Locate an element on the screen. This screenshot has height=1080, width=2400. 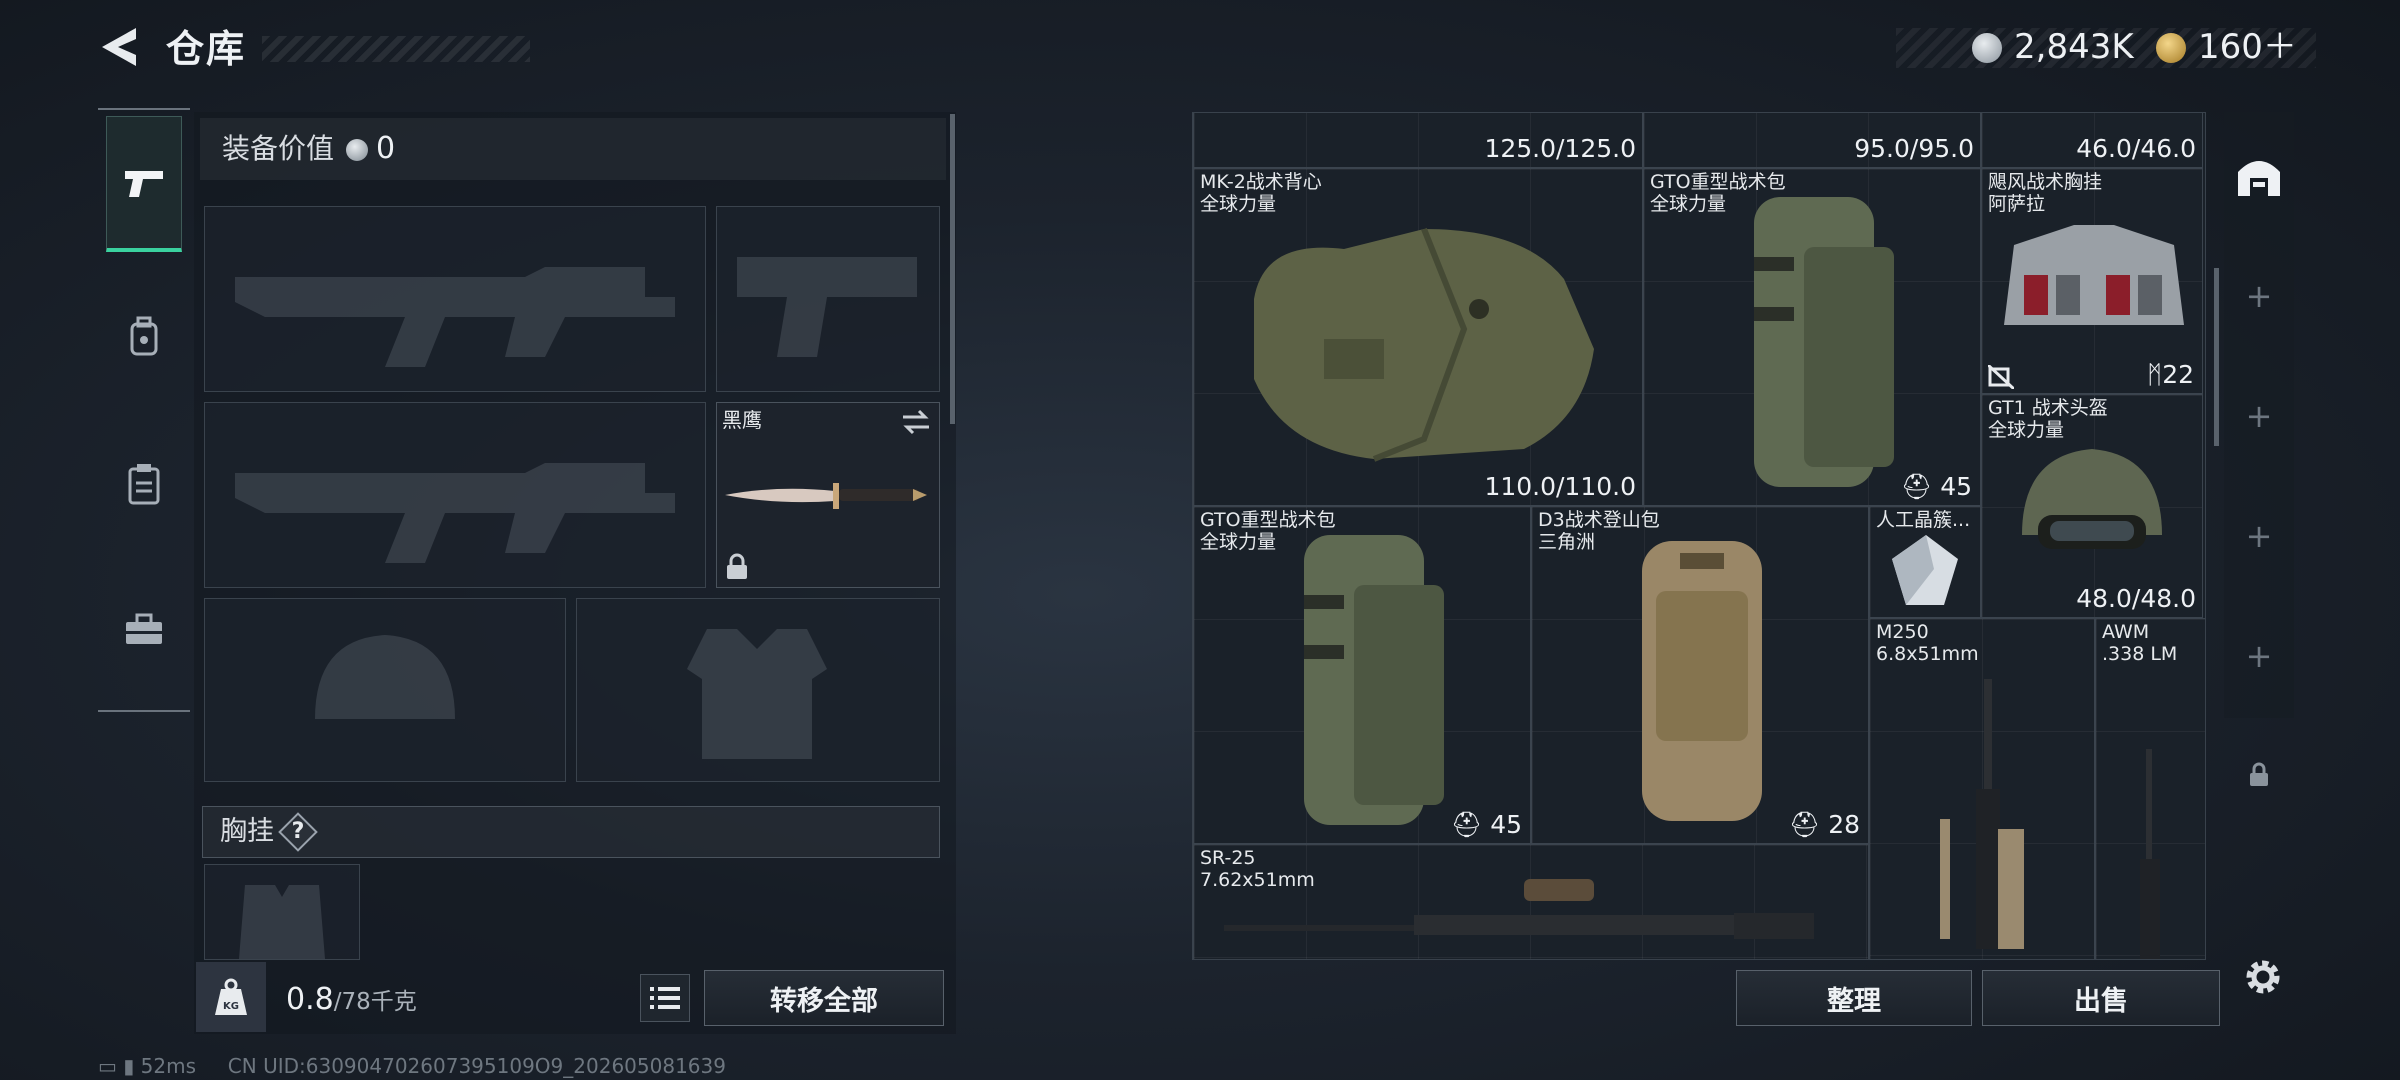
gold-coin-icon is located at coordinates (2171, 48).